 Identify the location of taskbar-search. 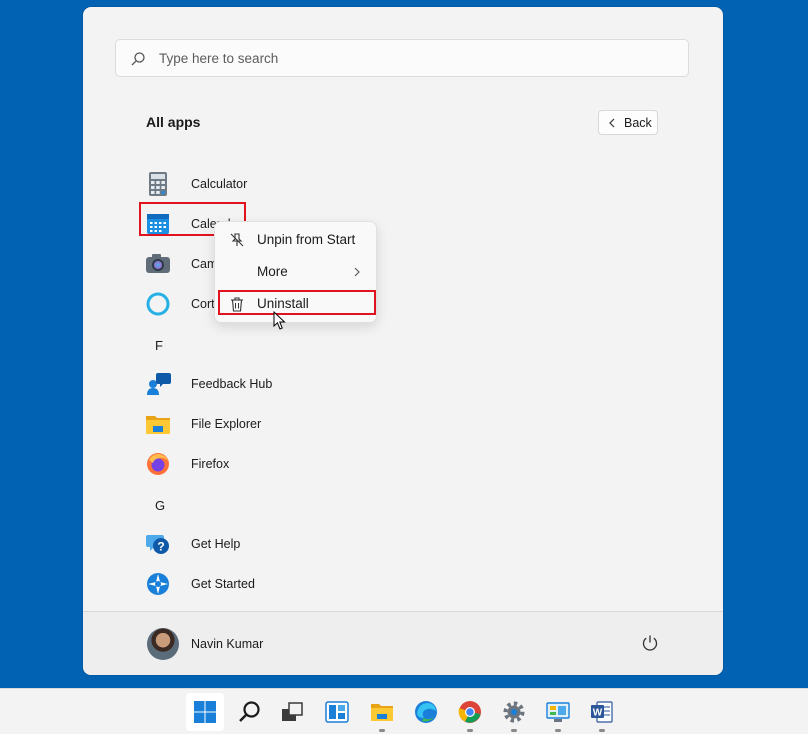
(250, 712).